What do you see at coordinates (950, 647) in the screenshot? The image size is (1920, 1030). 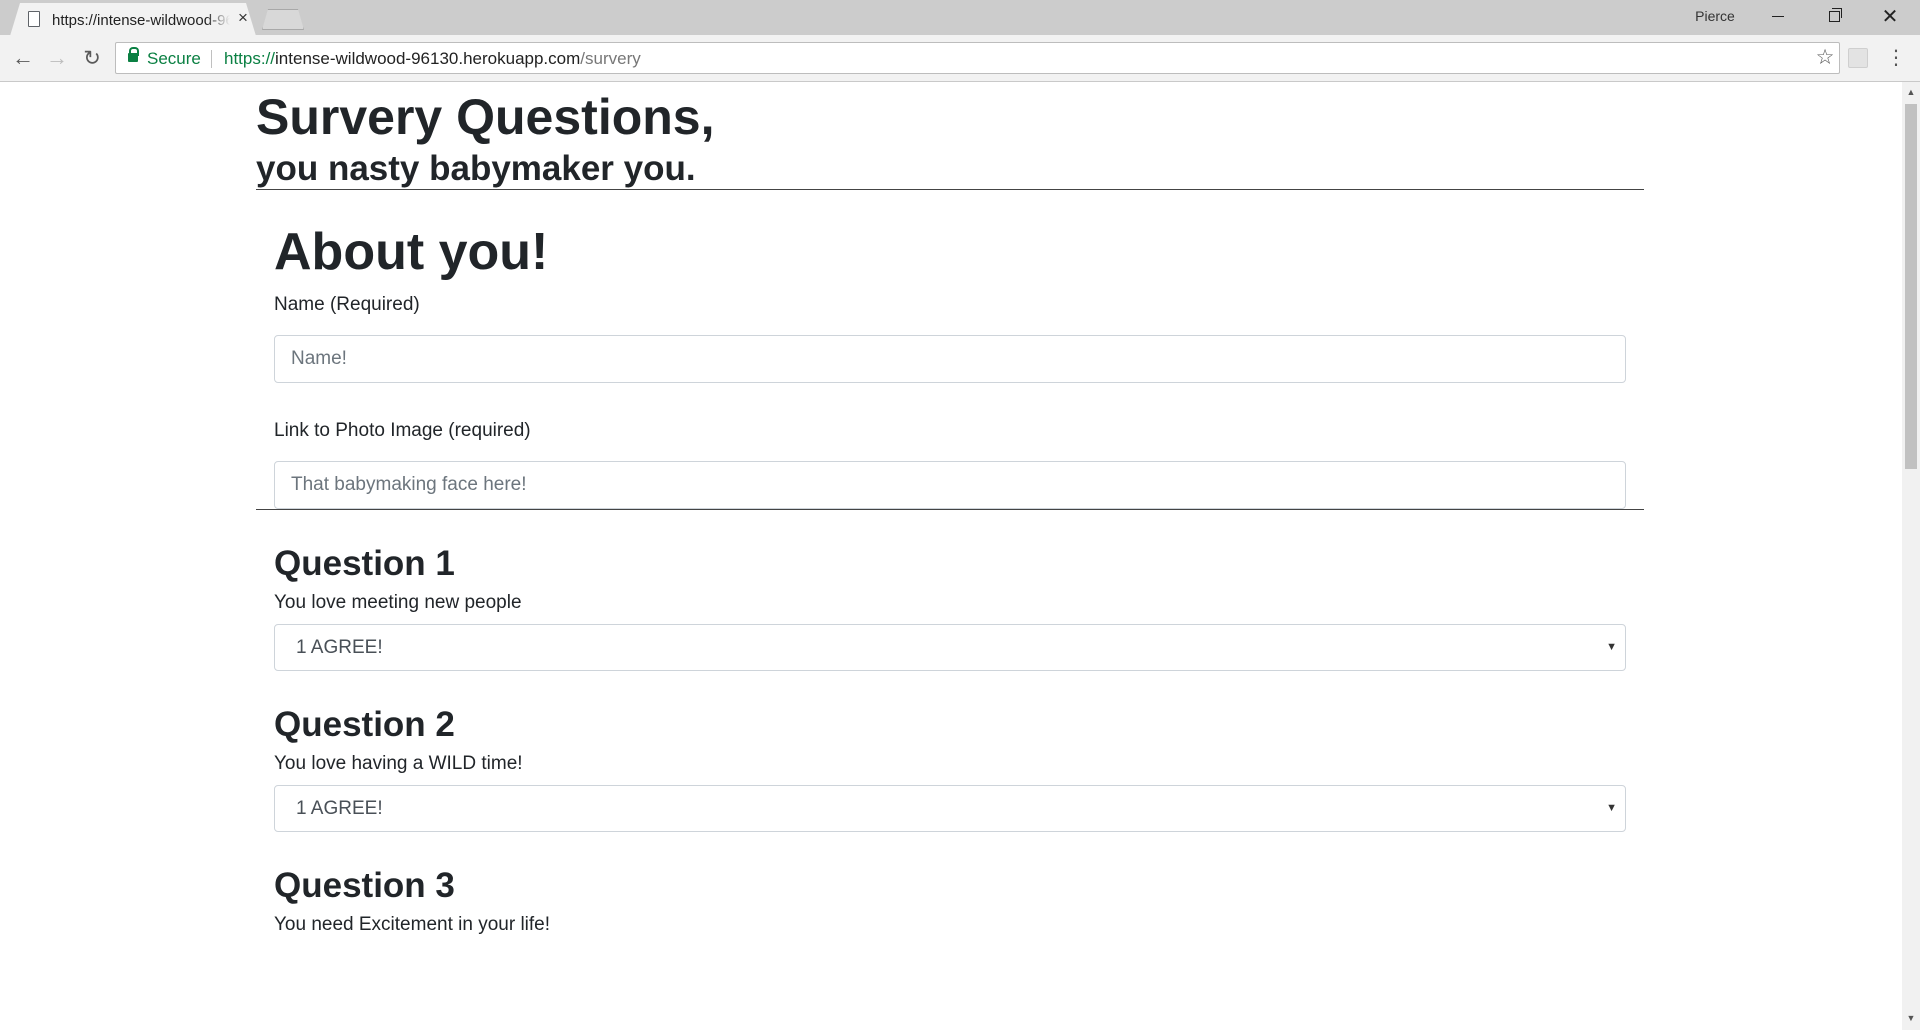 I see `question-1-select: 1 AGREE! ▼` at bounding box center [950, 647].